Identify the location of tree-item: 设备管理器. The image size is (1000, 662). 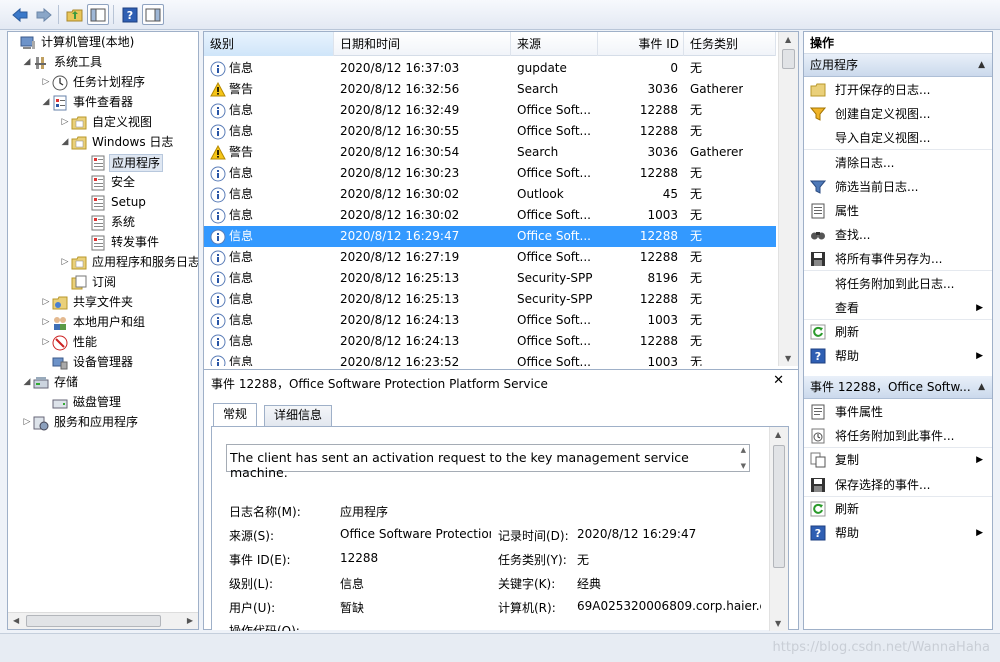
(87, 362).